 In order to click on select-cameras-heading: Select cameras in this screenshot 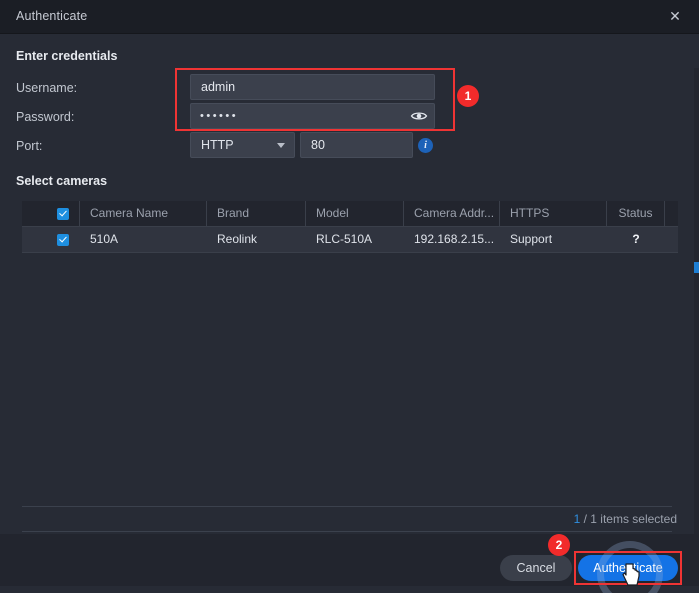, I will do `click(62, 181)`.